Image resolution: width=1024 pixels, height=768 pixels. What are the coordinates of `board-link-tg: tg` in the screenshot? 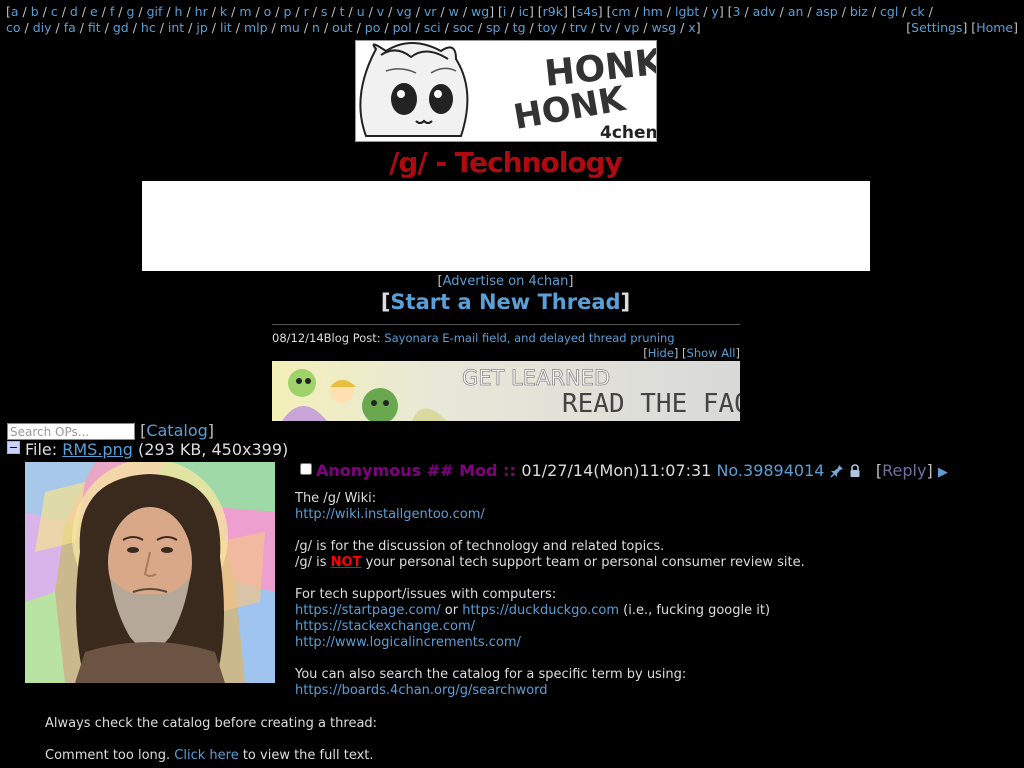 It's located at (519, 27).